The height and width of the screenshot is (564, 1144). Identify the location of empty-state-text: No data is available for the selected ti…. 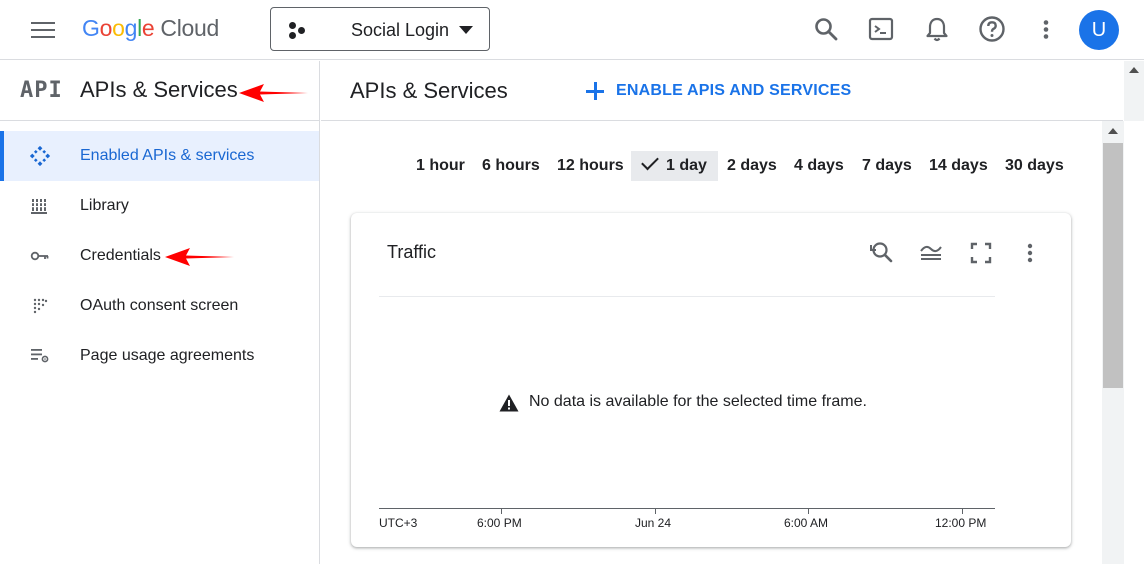
(698, 401).